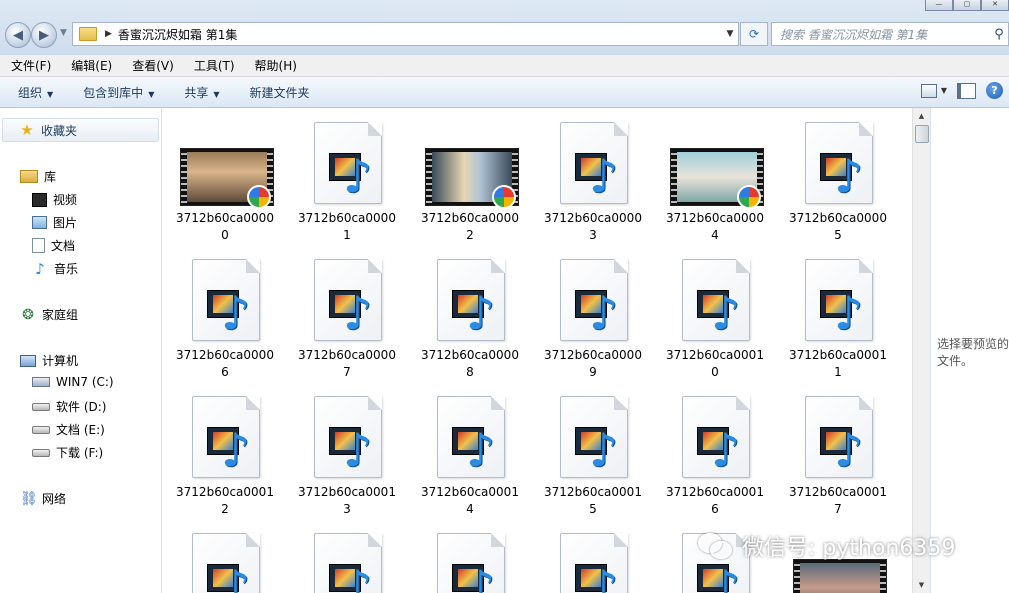  Describe the element at coordinates (838, 180) in the screenshot. I see `file-item: ♪ 3712b60ca0000 5` at that location.